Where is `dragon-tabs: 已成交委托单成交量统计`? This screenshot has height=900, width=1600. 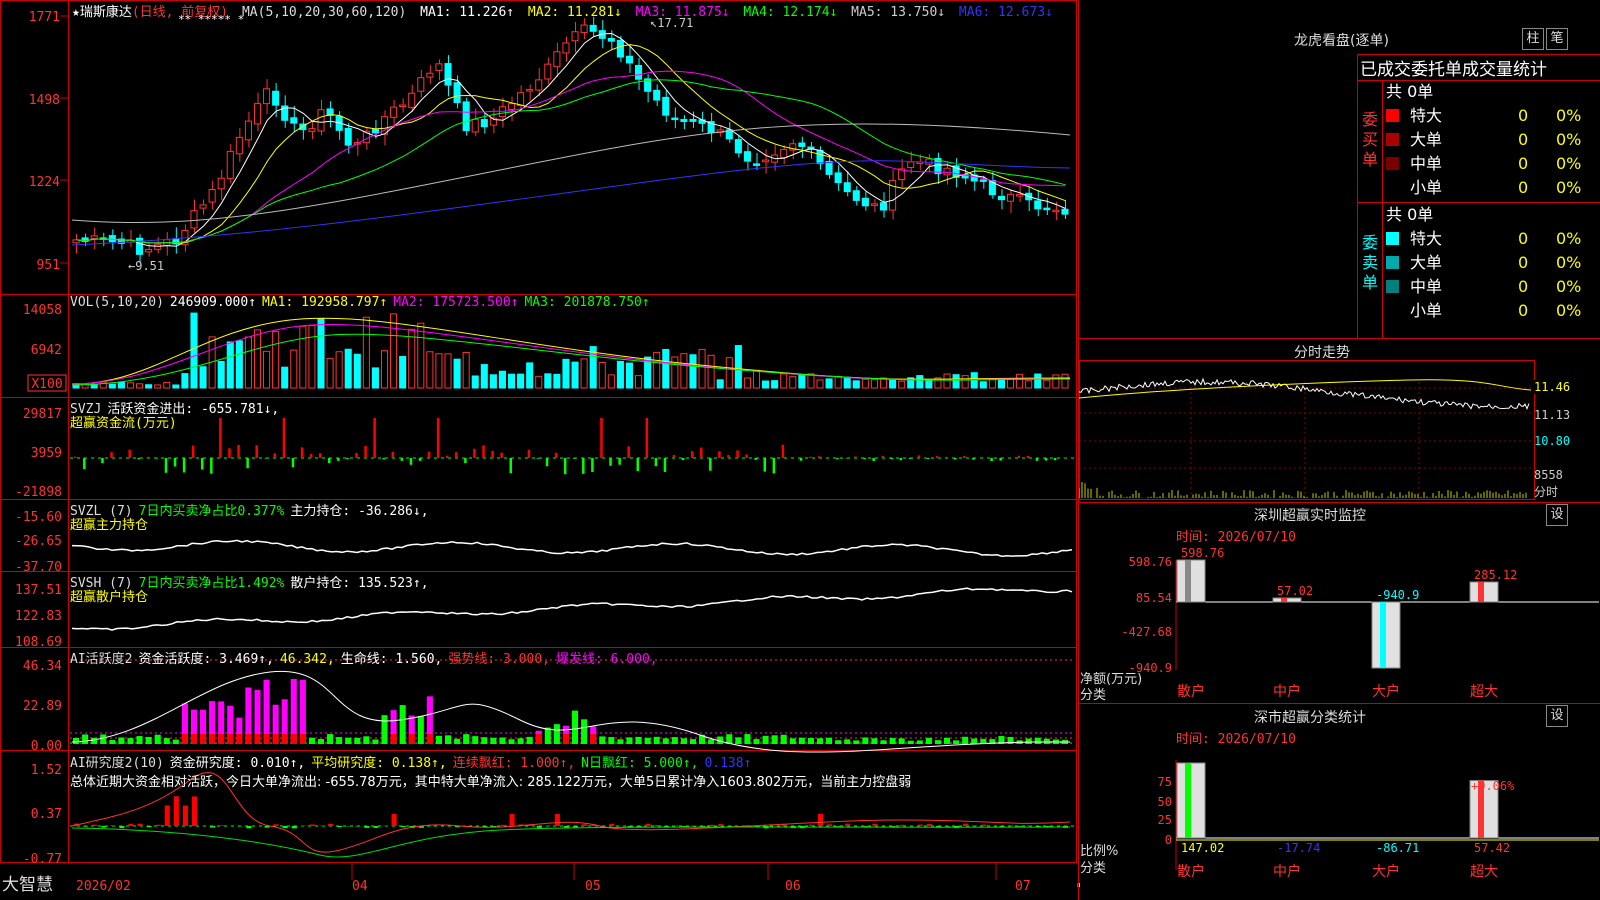
dragon-tabs: 已成交委托单成交量统计 is located at coordinates (1453, 67).